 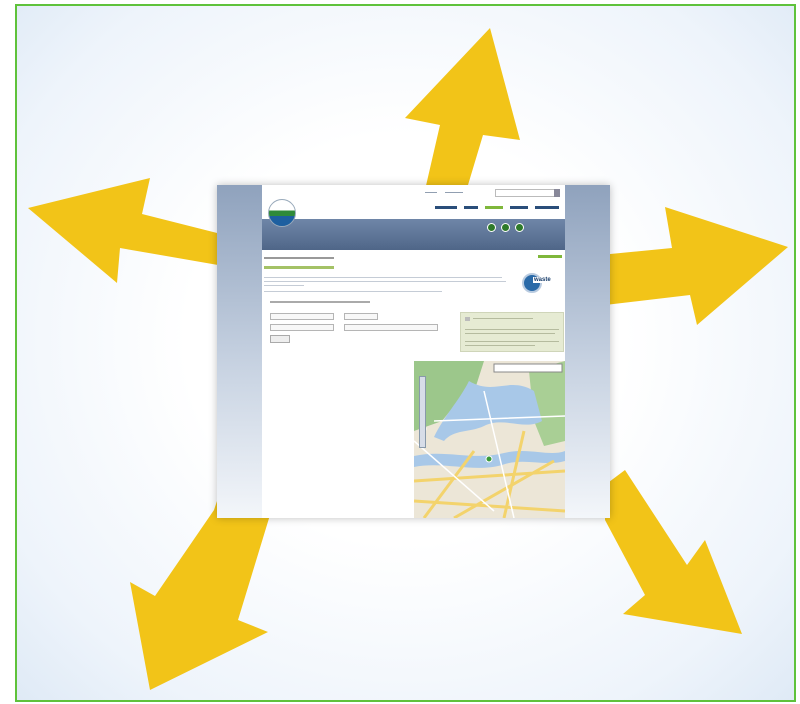 What do you see at coordinates (532, 283) in the screenshot?
I see `badge-globe-icon` at bounding box center [532, 283].